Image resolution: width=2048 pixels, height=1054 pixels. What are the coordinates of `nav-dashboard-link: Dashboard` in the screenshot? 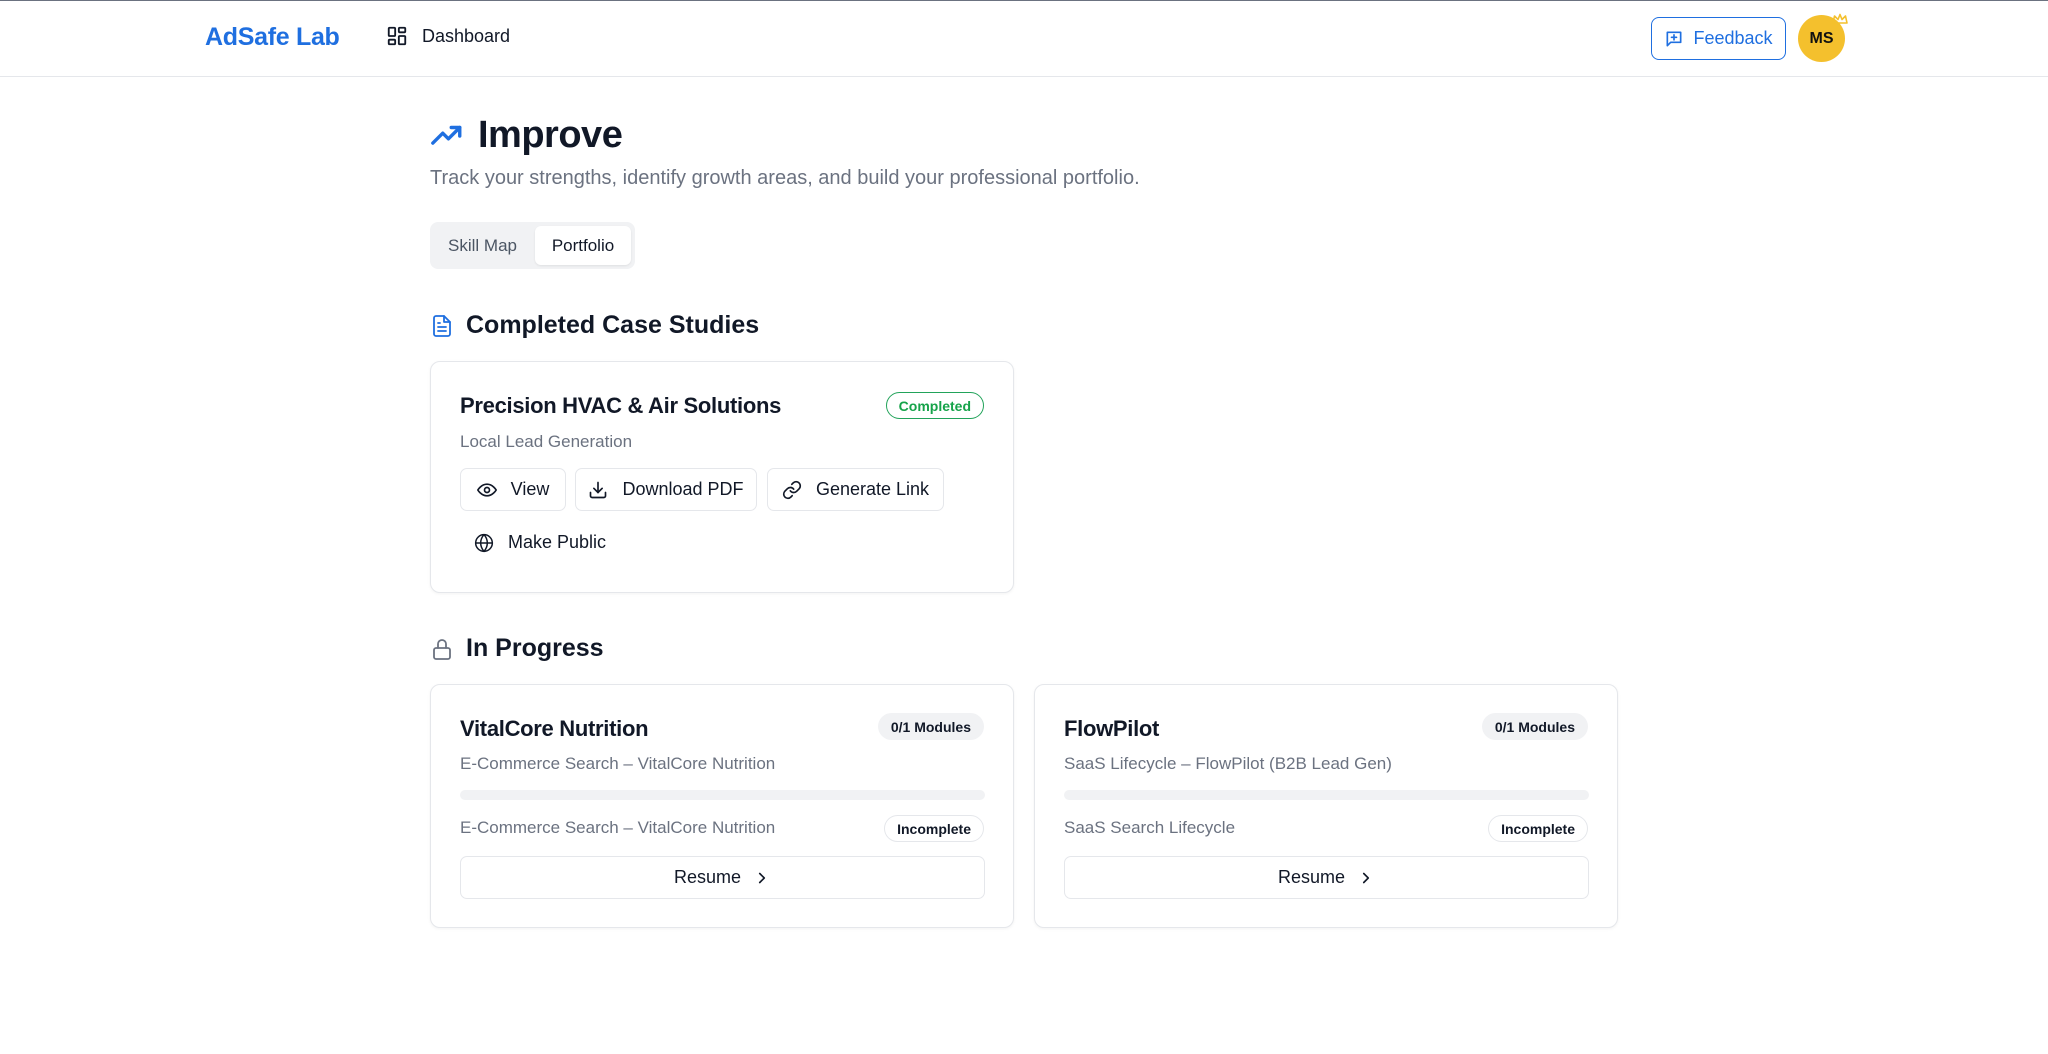 It's located at (448, 36).